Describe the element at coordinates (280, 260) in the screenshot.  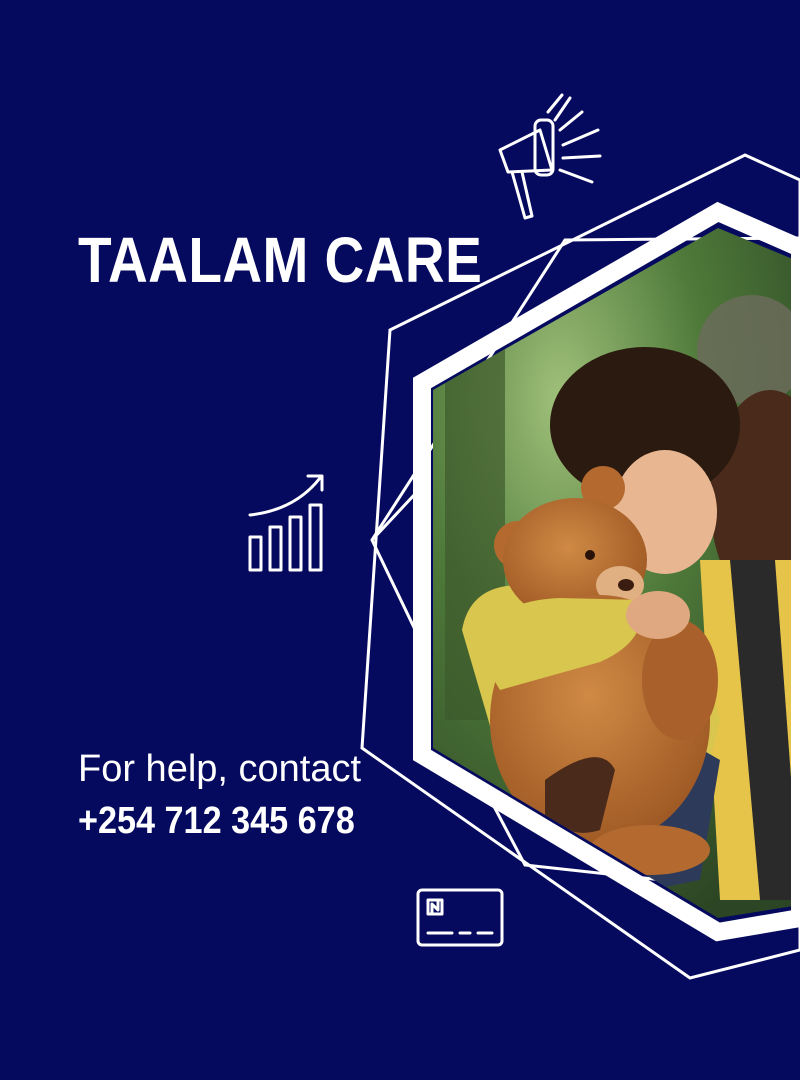
I see `brand-title: TAALAM CARE` at that location.